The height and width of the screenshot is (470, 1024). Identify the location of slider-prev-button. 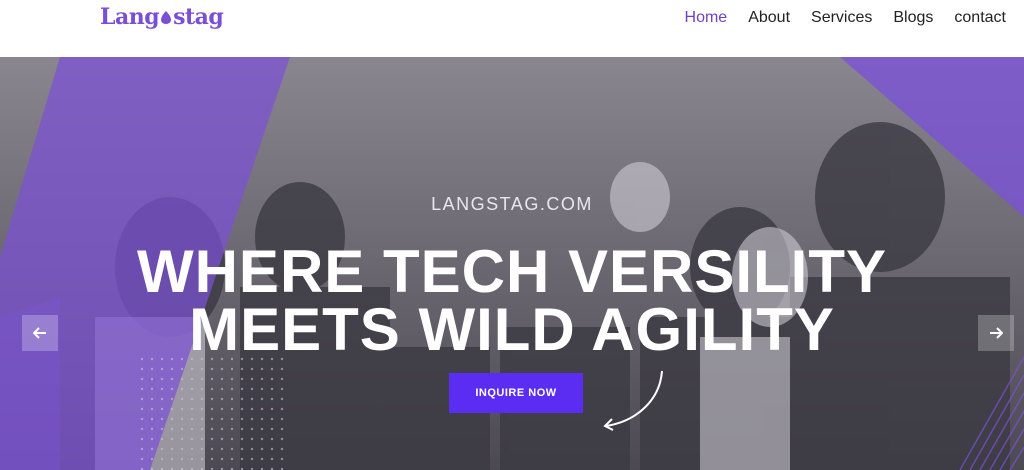
(40, 333).